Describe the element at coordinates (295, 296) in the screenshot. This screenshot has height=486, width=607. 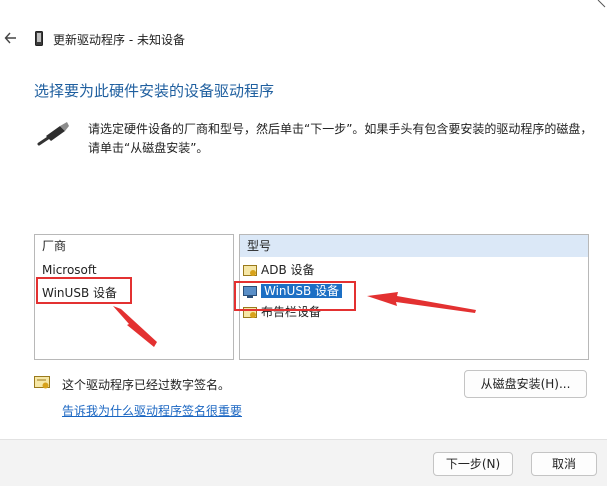
I see `annotation-box-model` at that location.